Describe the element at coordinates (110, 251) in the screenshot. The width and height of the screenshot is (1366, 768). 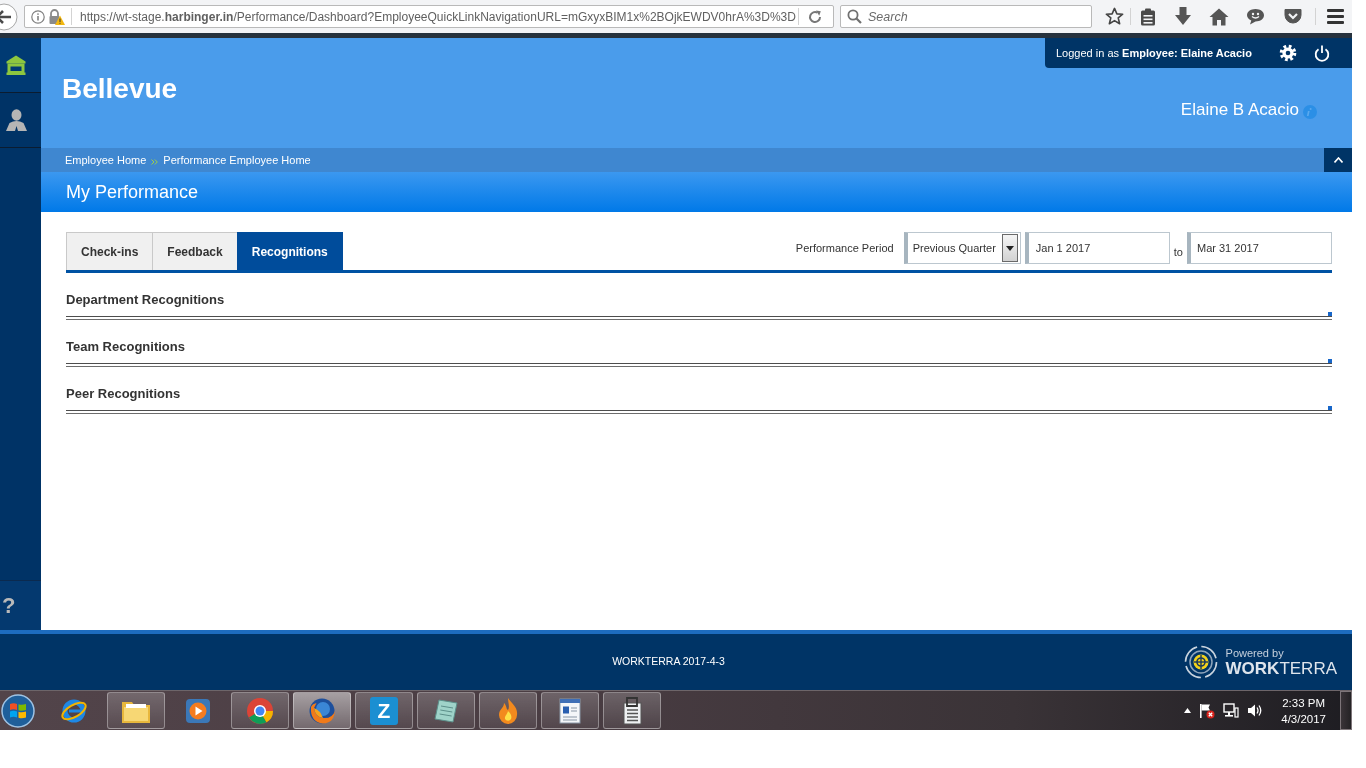
I see `tab: Check-ins` at that location.